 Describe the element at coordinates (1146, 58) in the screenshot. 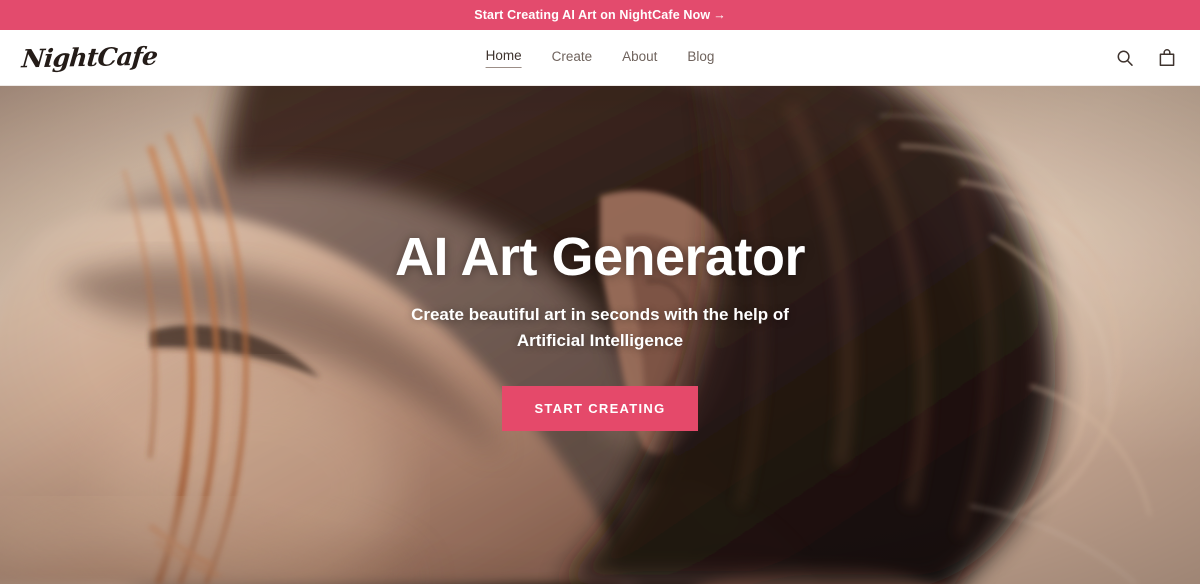

I see `header-actions` at that location.